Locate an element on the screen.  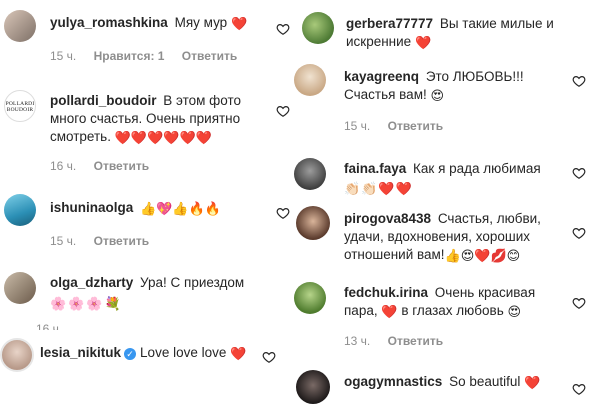
comment-body: kayagreenq Это ЛЮБОВЬ!!! Счастья вам! 😍 is located at coordinates (444, 86).